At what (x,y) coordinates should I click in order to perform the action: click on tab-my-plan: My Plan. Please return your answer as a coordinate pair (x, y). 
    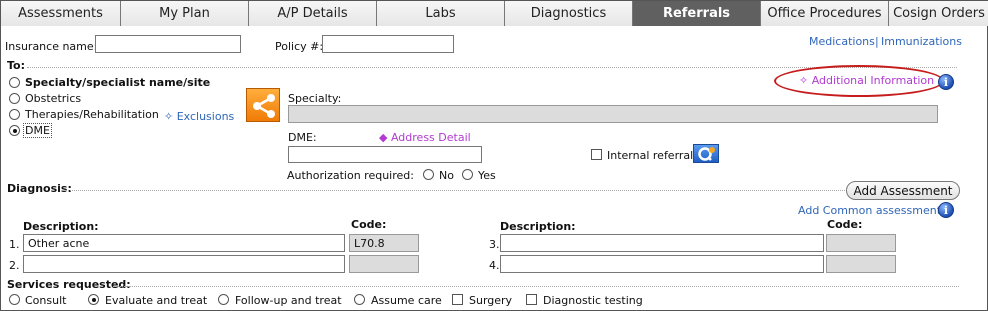
    Looking at the image, I should click on (185, 13).